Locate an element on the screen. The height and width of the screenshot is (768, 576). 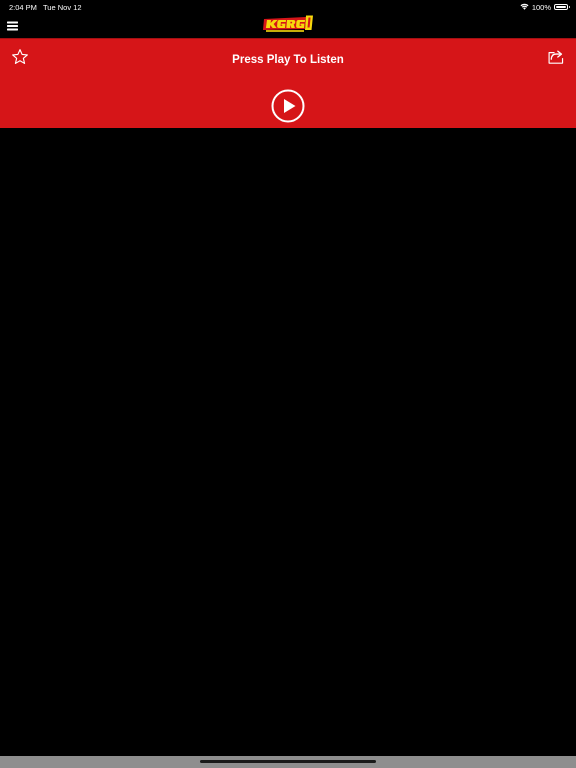
top-nav is located at coordinates (288, 26).